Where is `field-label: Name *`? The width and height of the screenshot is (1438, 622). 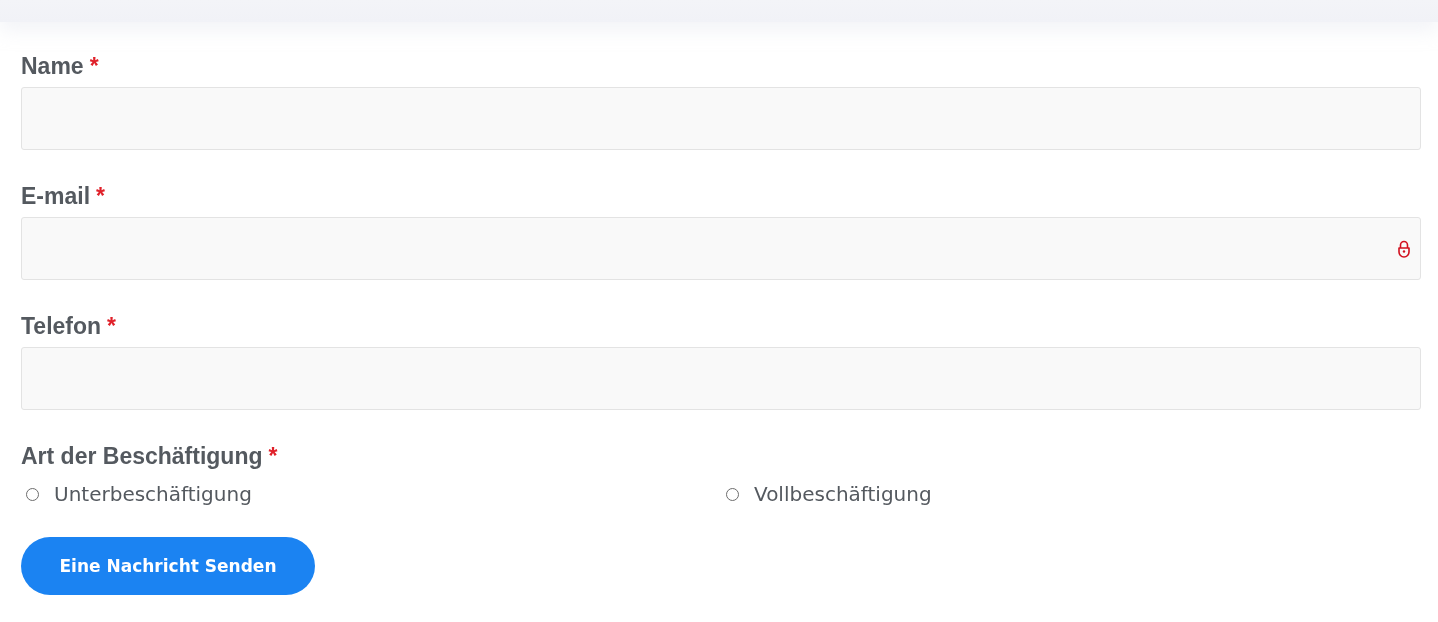 field-label: Name * is located at coordinates (60, 66).